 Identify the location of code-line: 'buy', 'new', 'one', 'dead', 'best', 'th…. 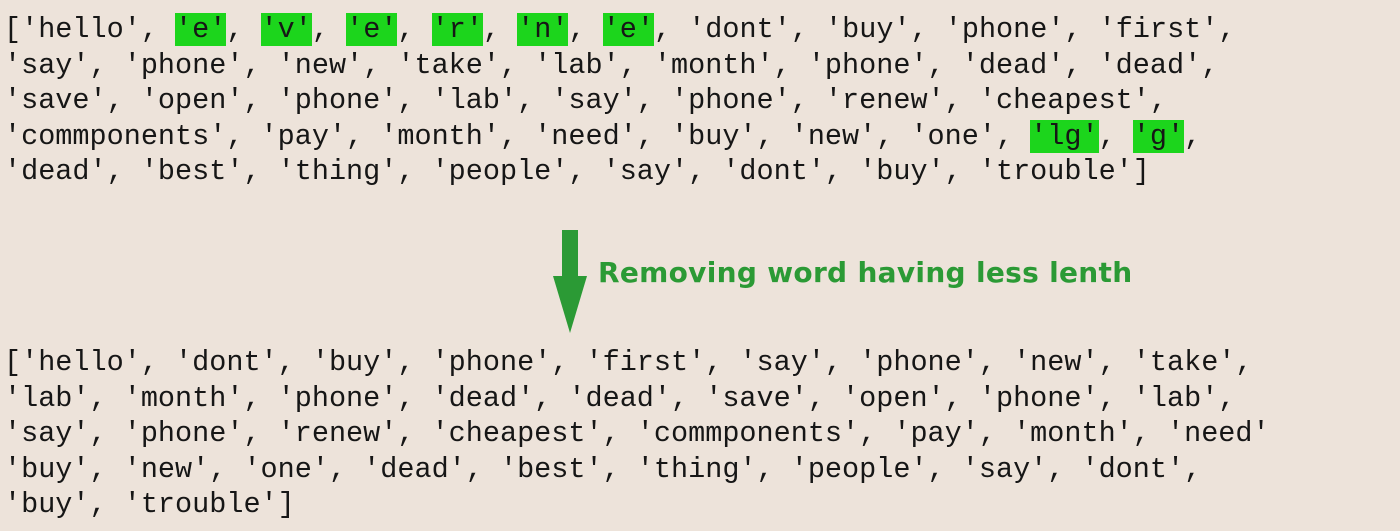
(603, 469).